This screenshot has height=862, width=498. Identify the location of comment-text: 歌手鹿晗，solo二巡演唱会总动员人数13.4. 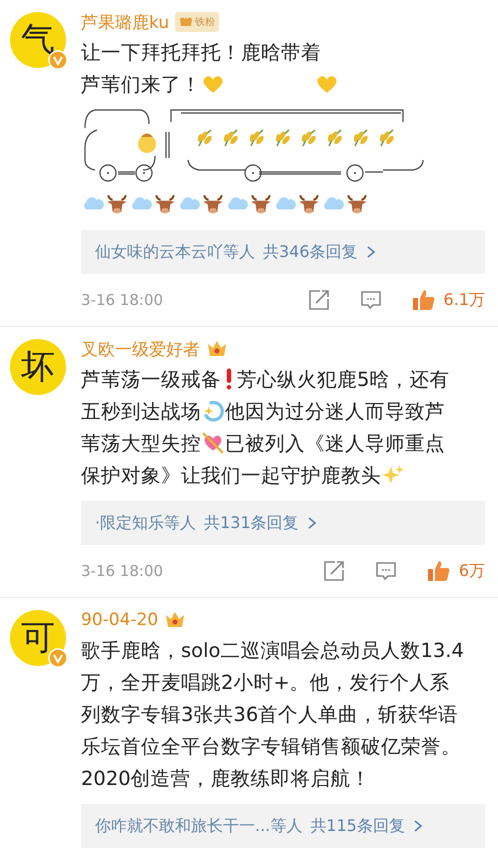
(272, 651).